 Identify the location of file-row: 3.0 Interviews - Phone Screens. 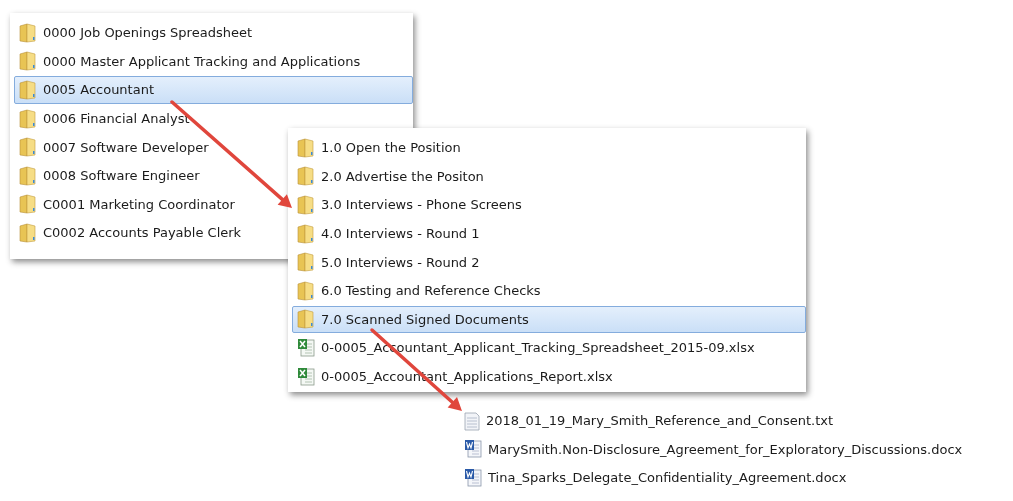
(409, 205).